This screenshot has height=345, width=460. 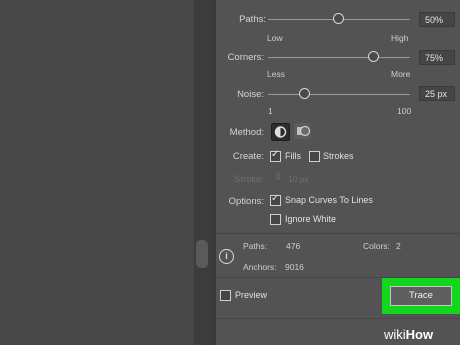 I want to click on noise-slider-thumb, so click(x=304, y=93).